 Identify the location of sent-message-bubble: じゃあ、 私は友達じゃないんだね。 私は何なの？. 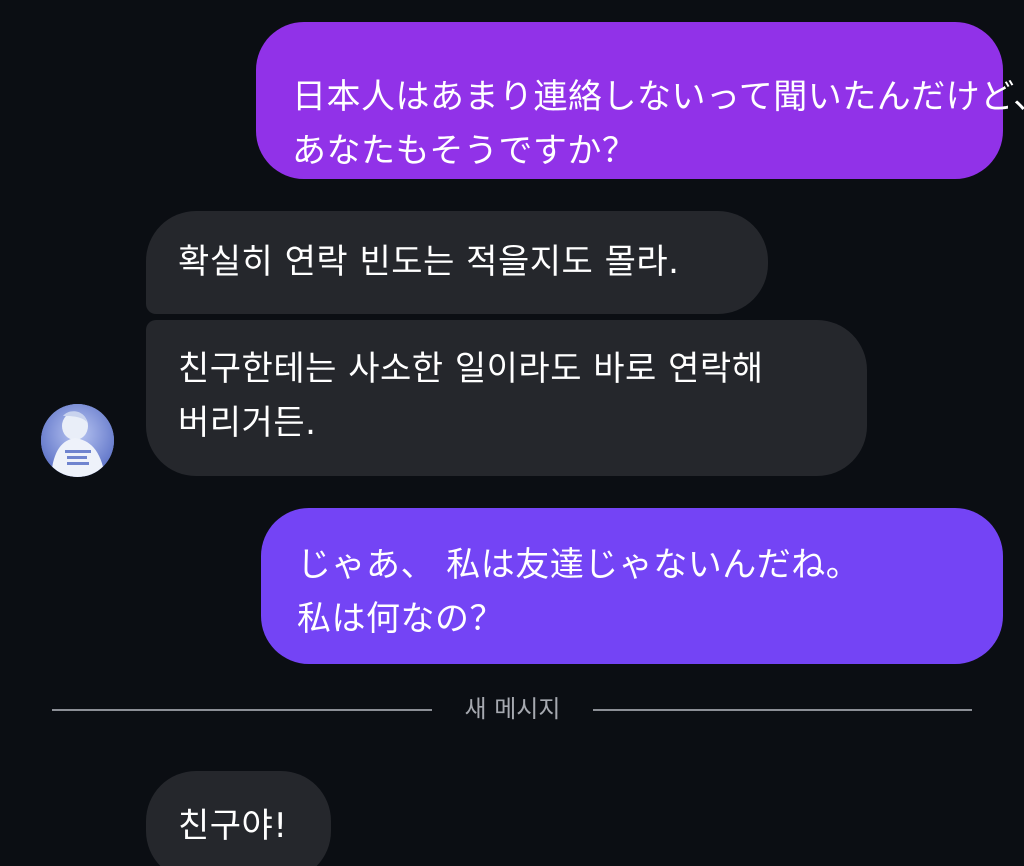
(632, 586).